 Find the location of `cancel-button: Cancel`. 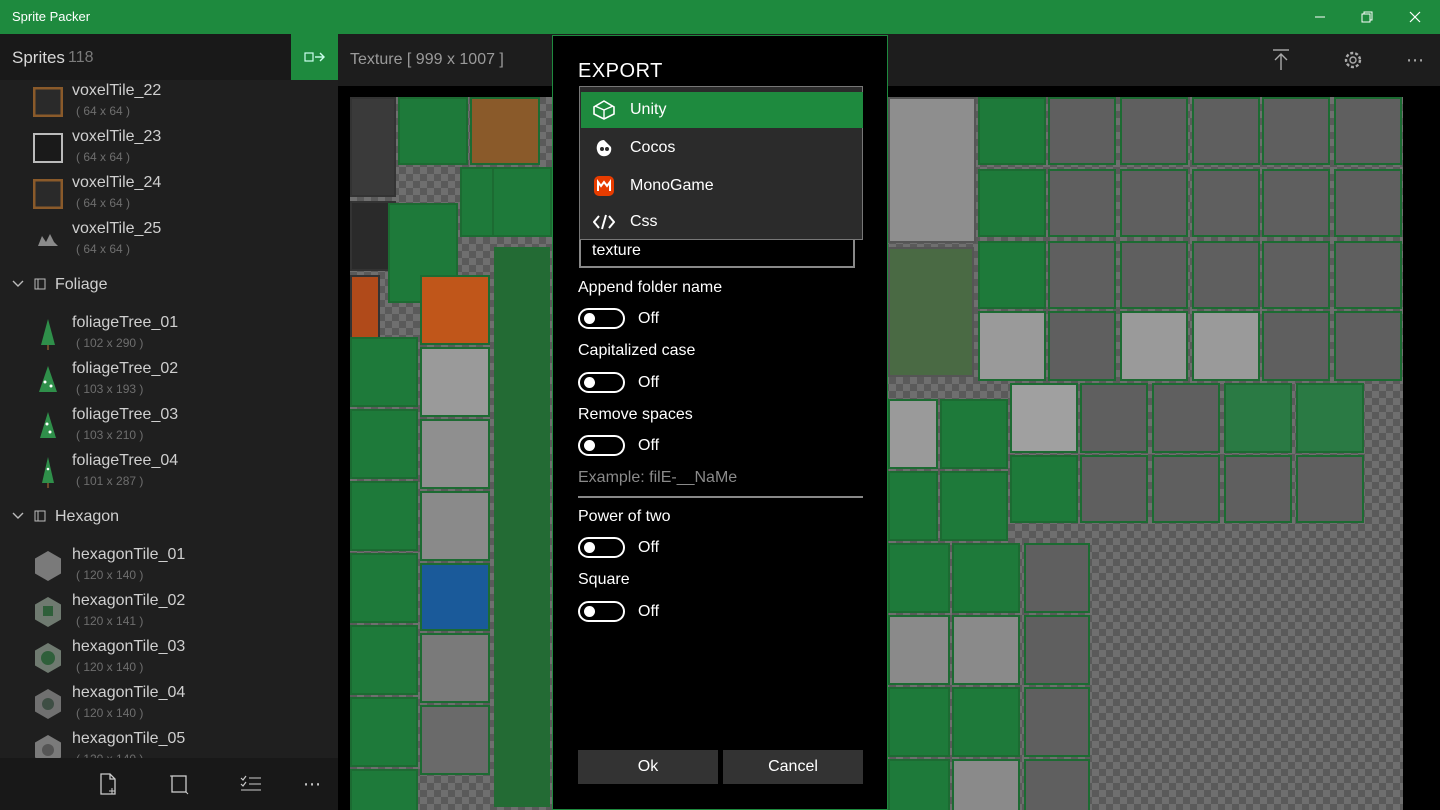

cancel-button: Cancel is located at coordinates (793, 767).